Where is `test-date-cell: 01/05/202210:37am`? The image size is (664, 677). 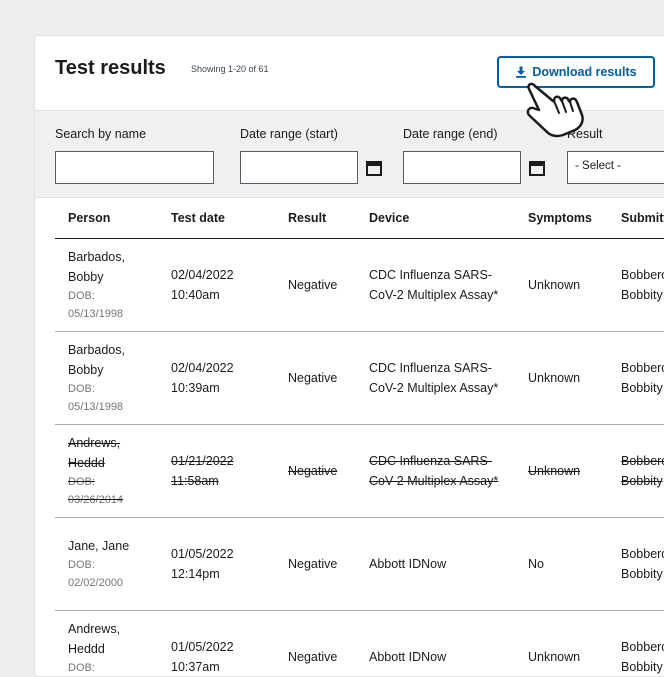
test-date-cell: 01/05/202210:37am is located at coordinates (216, 644).